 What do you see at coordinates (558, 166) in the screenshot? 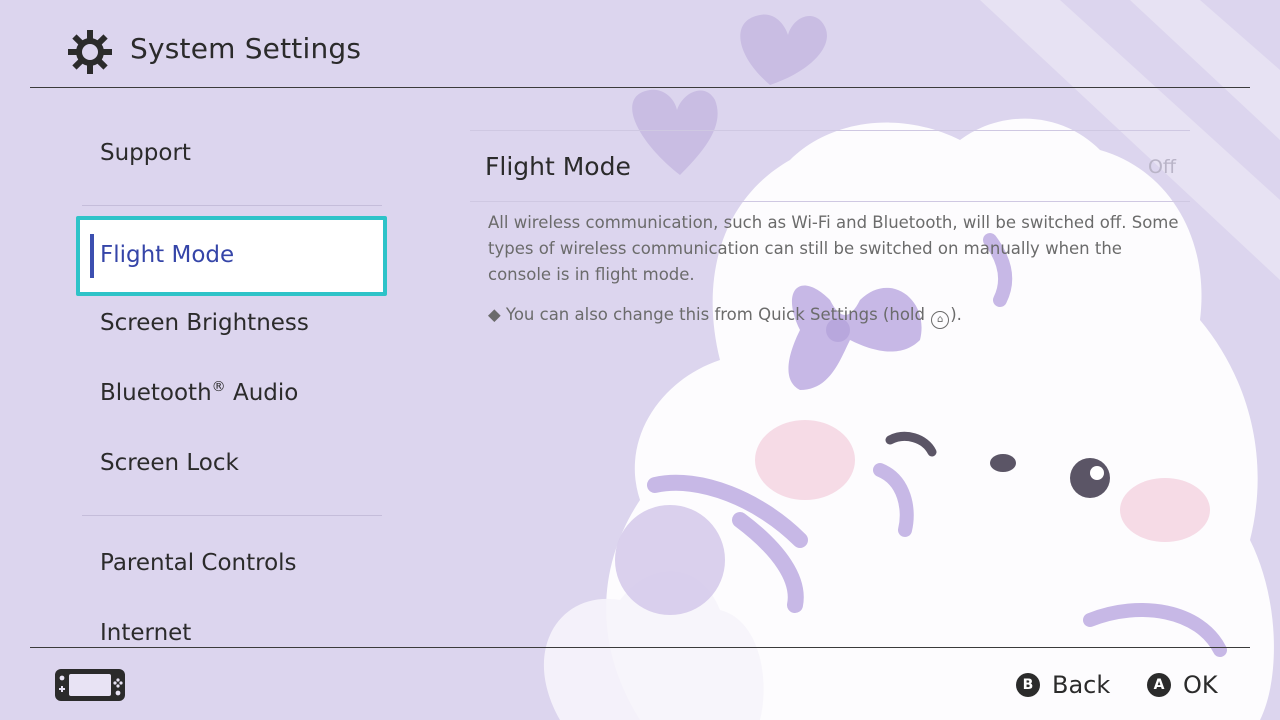
I see `setting-title: Flight Mode` at bounding box center [558, 166].